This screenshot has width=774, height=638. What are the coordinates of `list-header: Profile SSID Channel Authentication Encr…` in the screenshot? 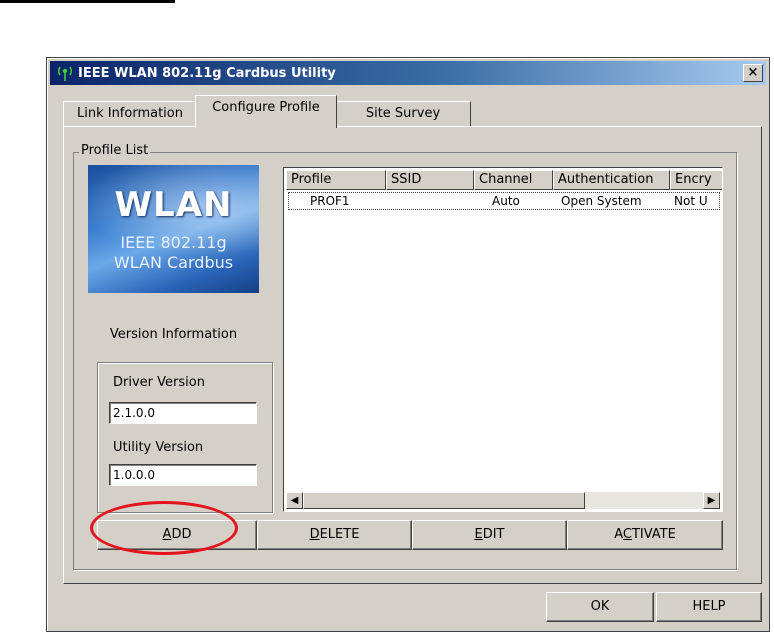 It's located at (504, 180).